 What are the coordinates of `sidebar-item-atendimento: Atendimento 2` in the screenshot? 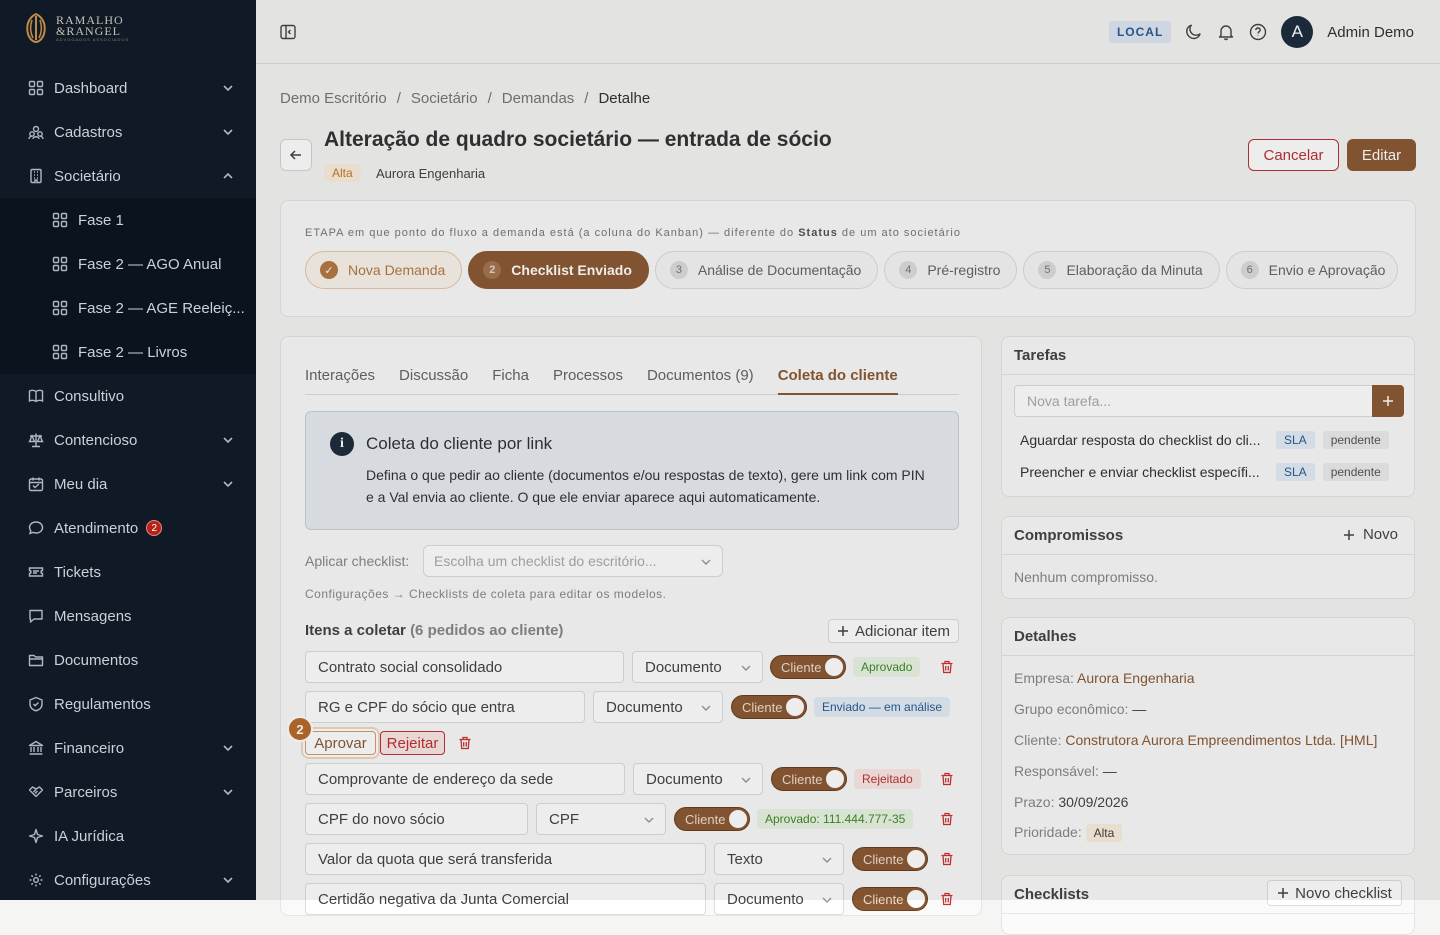 It's located at (128, 528).